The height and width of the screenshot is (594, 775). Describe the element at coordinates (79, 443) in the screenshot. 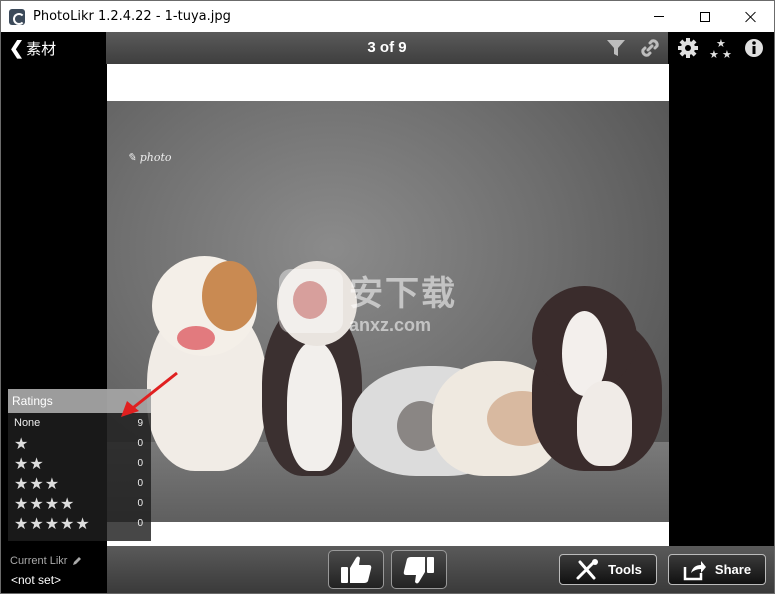

I see `rating-row: ★ 0` at that location.